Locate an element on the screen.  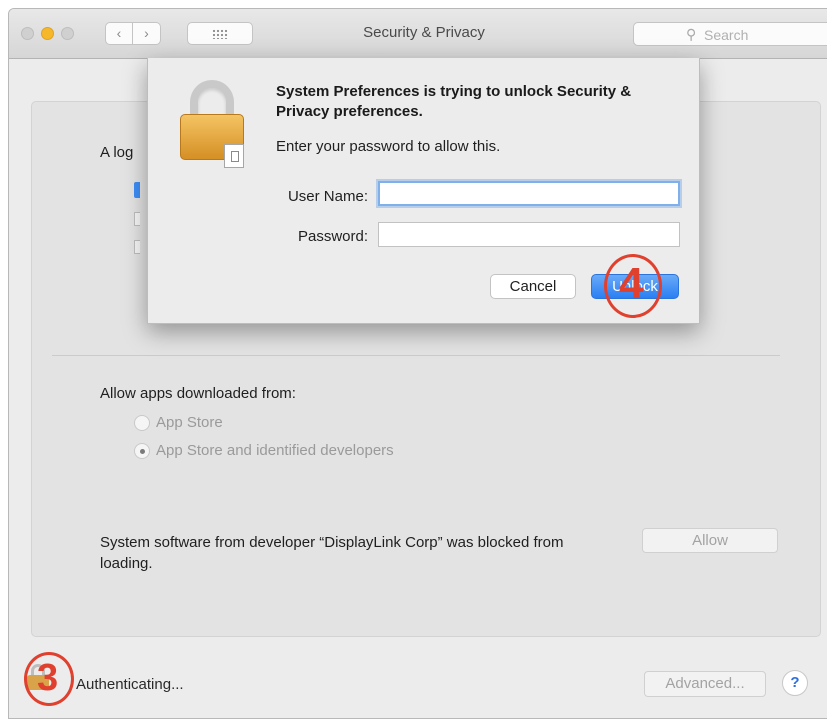
search-field: ⚲ Search is located at coordinates (730, 34).